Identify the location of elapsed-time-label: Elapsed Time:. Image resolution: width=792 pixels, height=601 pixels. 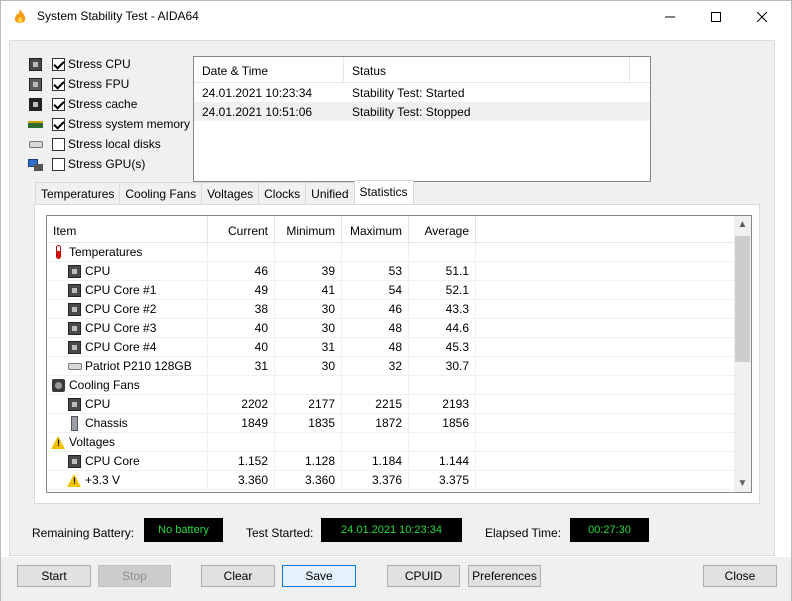
(523, 533).